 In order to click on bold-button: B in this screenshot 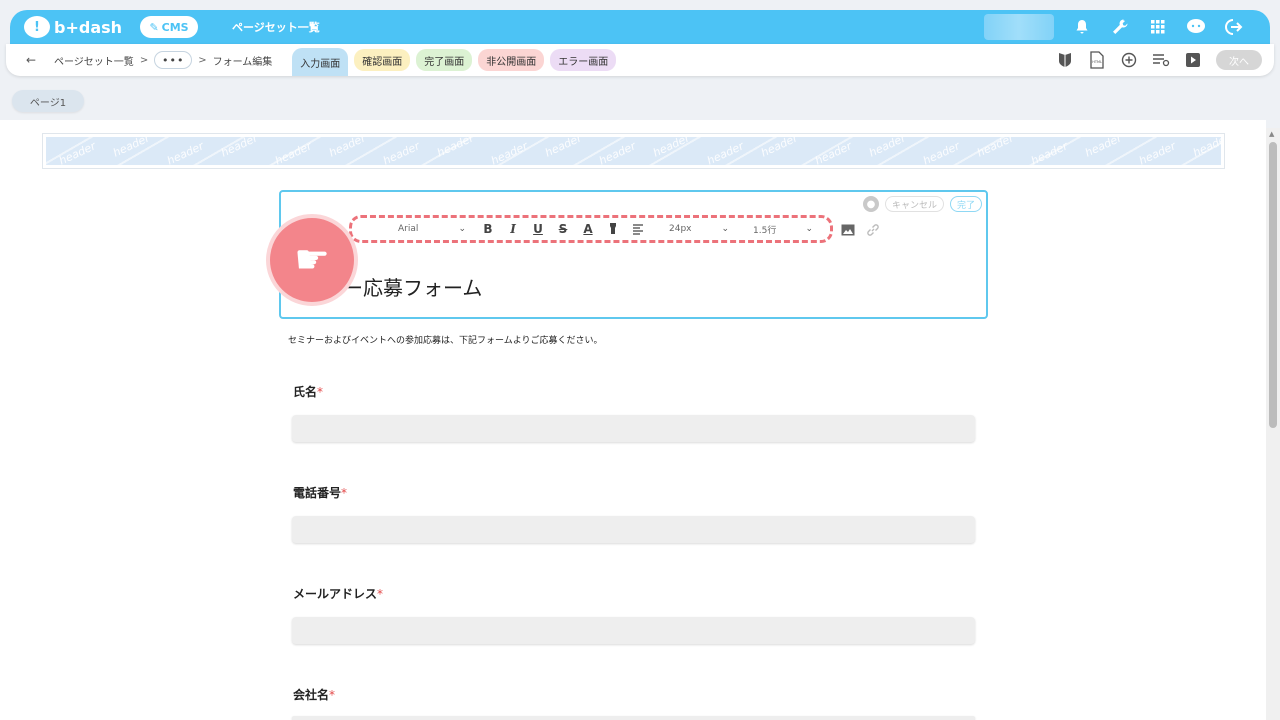, I will do `click(488, 229)`.